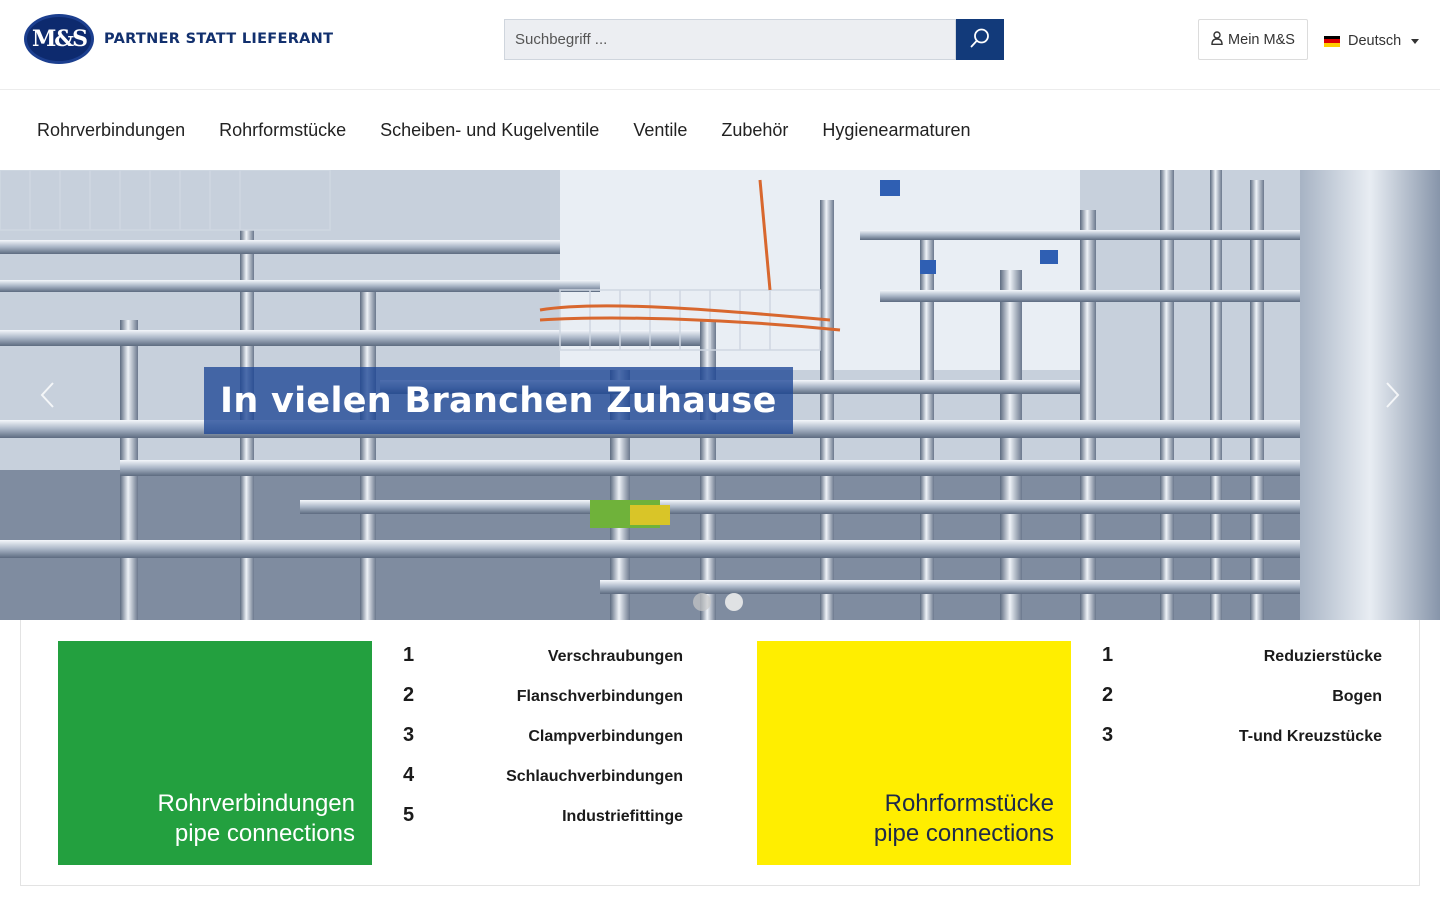 The image size is (1440, 900). Describe the element at coordinates (409, 815) in the screenshot. I see `list-item-number: 5` at that location.